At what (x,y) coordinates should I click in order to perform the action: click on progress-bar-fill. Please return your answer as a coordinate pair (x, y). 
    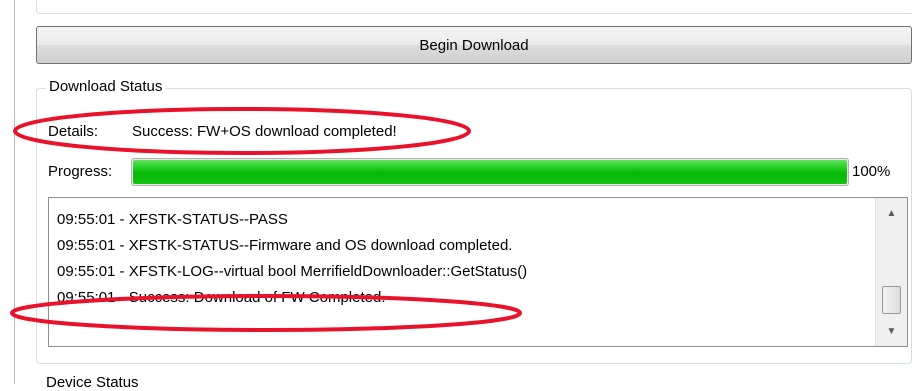
    Looking at the image, I should click on (490, 172).